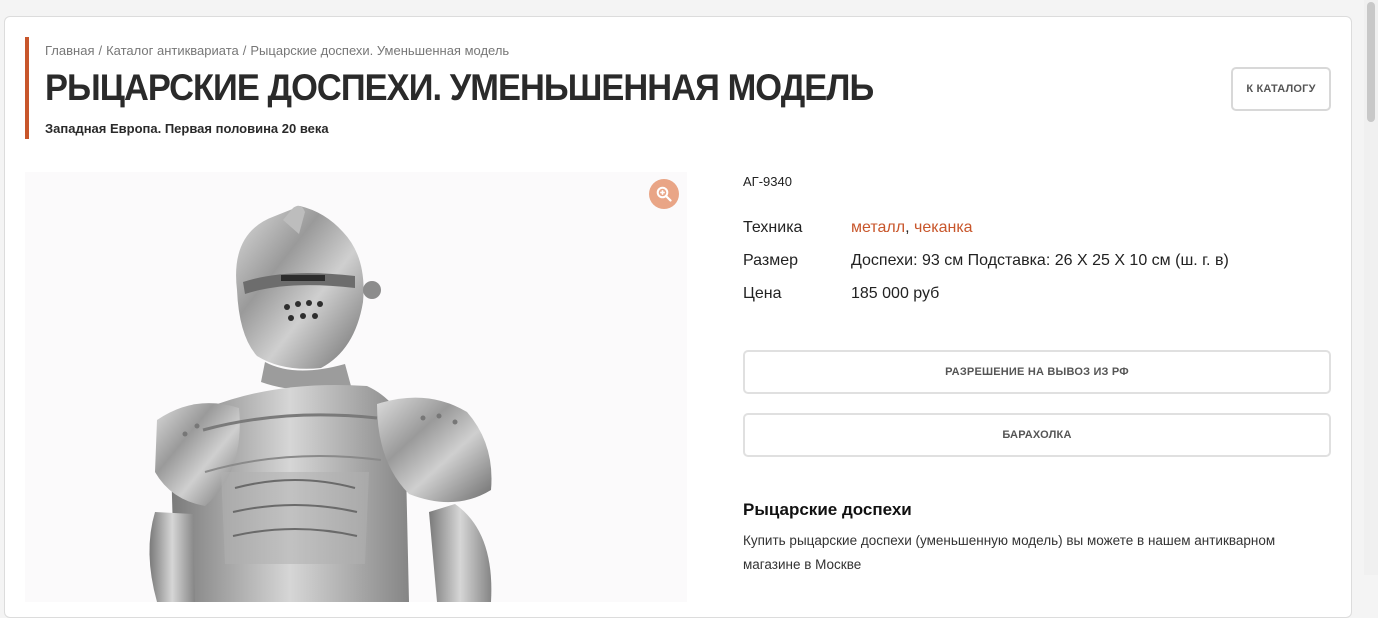 This screenshot has width=1378, height=618. I want to click on back-to-catalog-button: К КАТАЛОГУ, so click(1281, 89).